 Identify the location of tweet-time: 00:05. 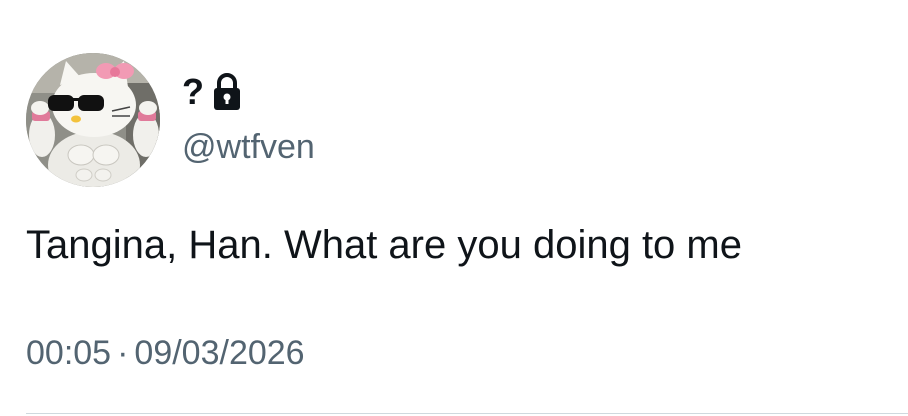
(68, 353).